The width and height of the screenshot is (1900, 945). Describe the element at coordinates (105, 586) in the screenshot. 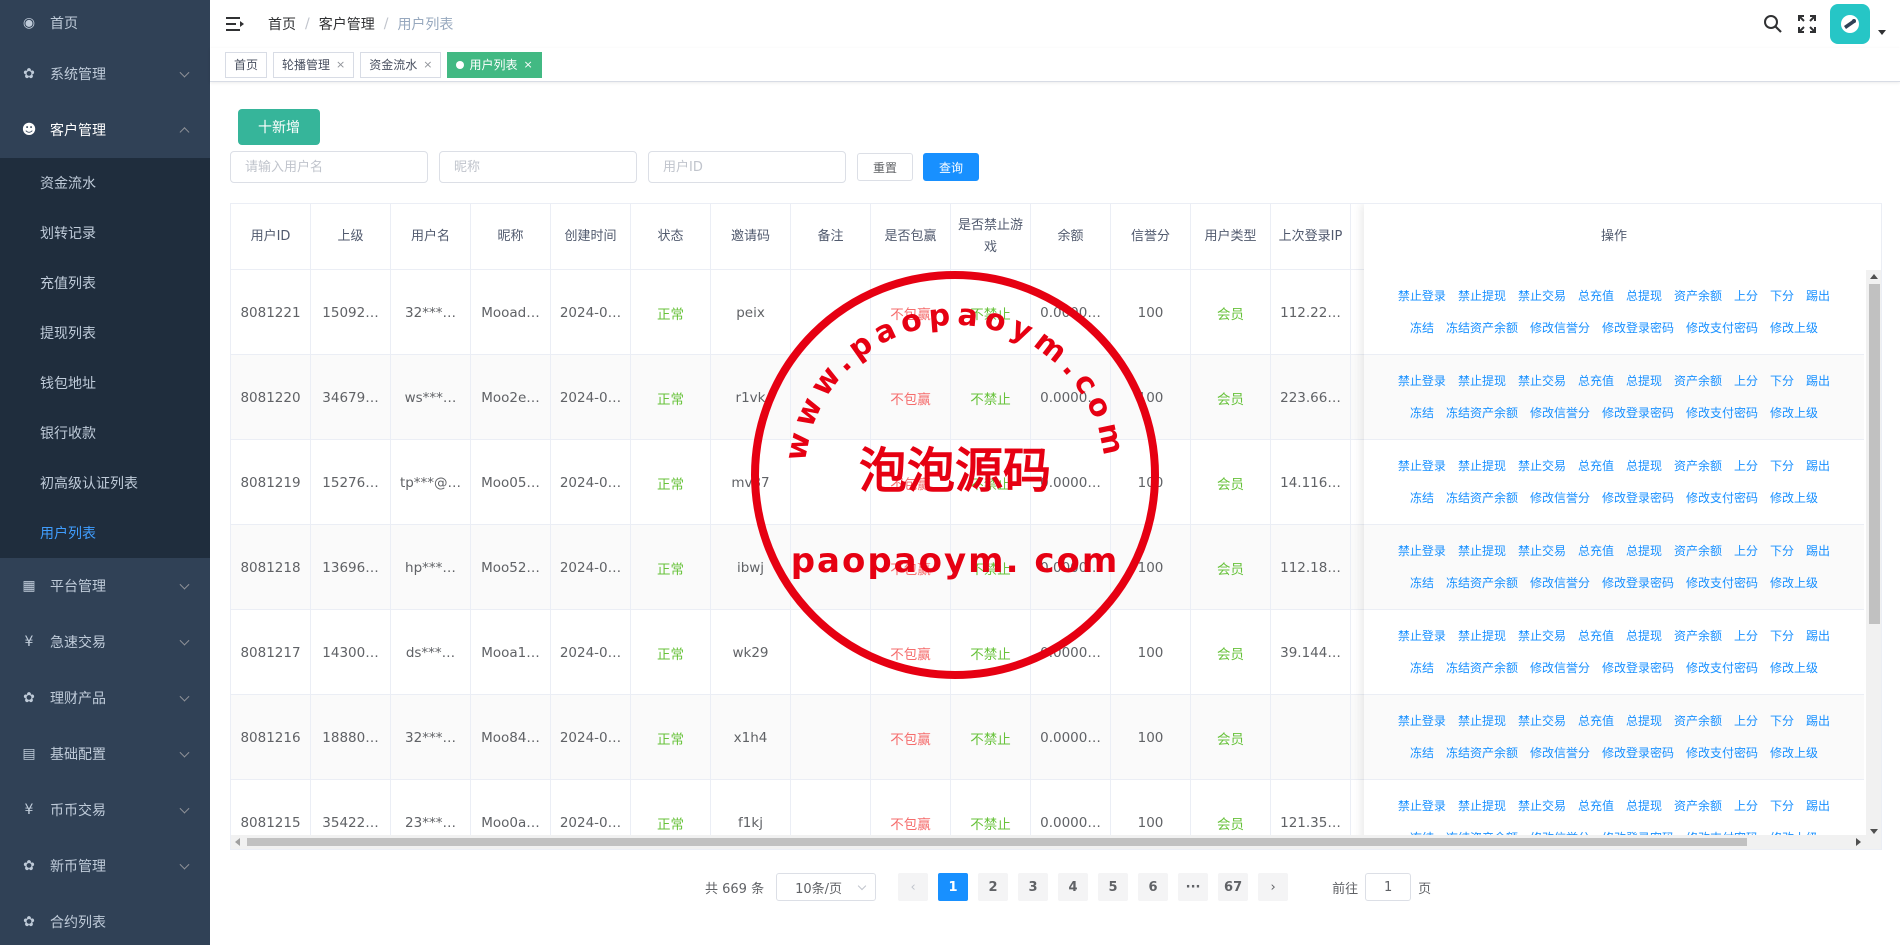

I see `menu-platform: ▦ 平台管理` at that location.